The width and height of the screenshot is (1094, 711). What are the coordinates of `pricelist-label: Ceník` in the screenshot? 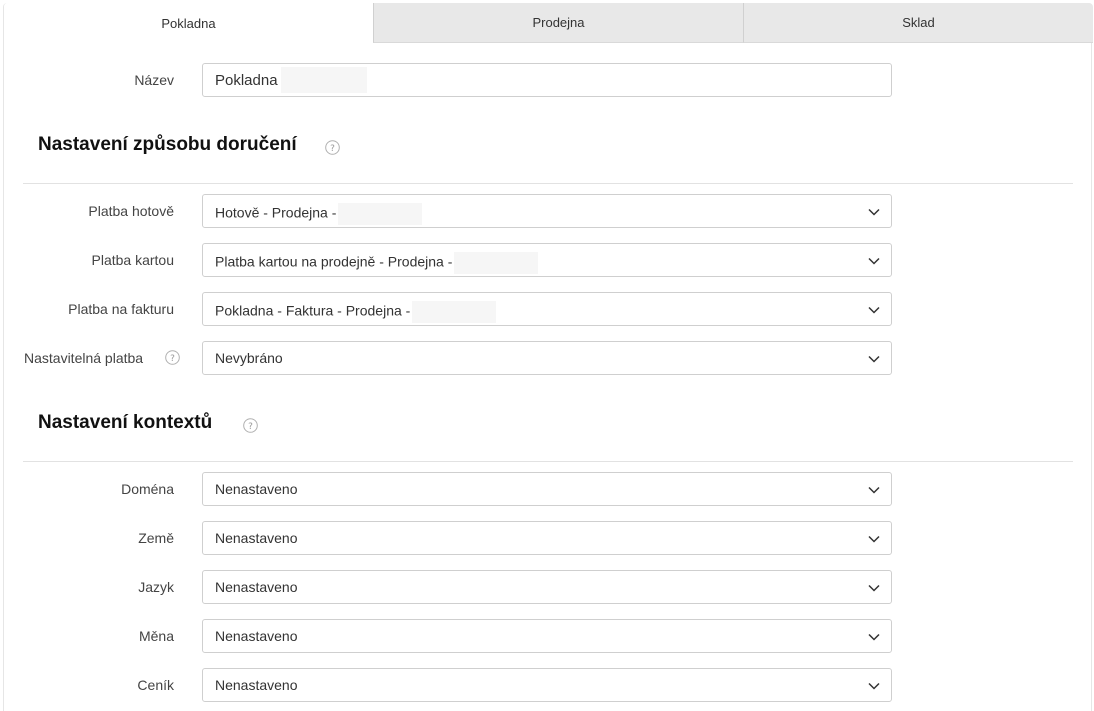 It's located at (155, 685).